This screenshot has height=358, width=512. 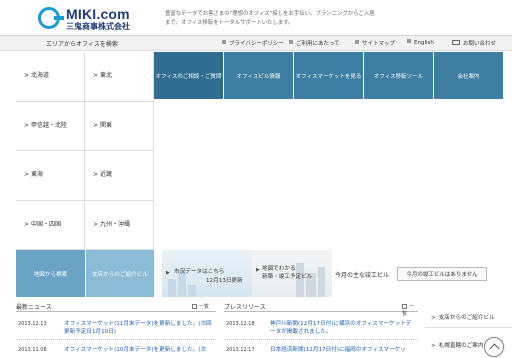 I want to click on area-hokkaido: > 北海道, so click(x=50, y=77).